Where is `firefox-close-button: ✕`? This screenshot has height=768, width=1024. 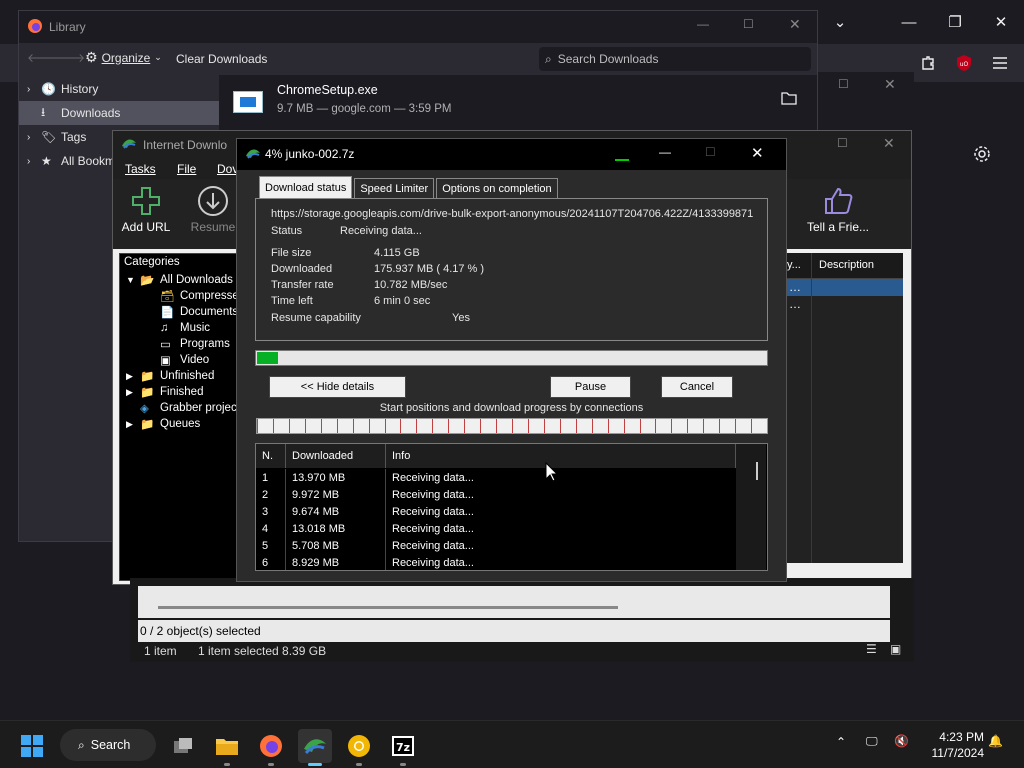 firefox-close-button: ✕ is located at coordinates (1001, 22).